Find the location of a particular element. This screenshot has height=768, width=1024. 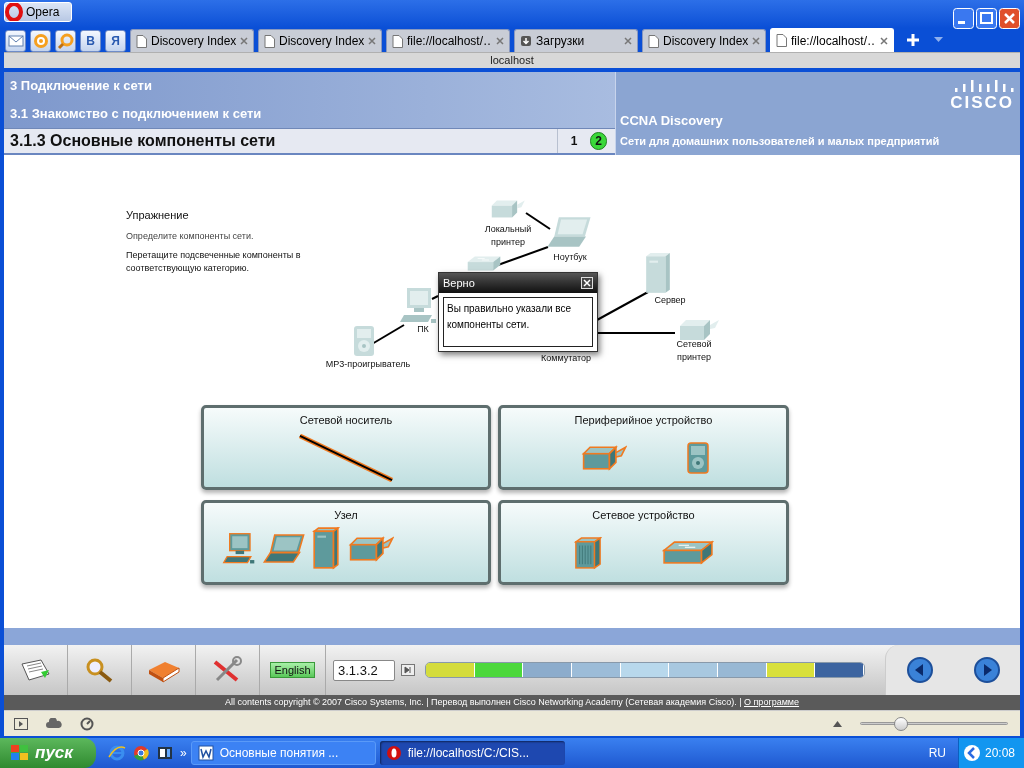

section-title: 3.1 Знакомство с подключением к сети is located at coordinates (136, 114).